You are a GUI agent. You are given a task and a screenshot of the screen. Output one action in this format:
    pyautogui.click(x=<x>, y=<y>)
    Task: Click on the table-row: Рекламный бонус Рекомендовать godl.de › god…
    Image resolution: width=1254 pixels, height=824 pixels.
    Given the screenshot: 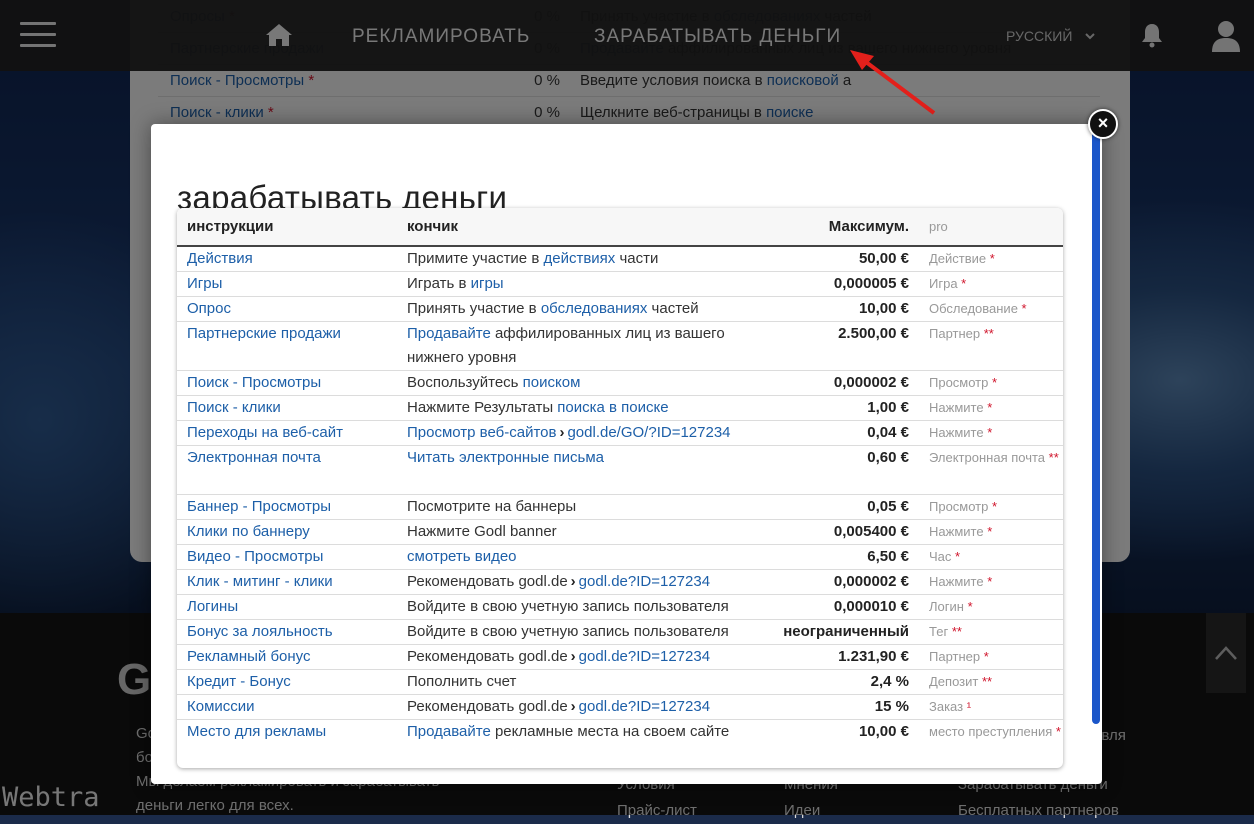 What is the action you would take?
    pyautogui.click(x=620, y=657)
    